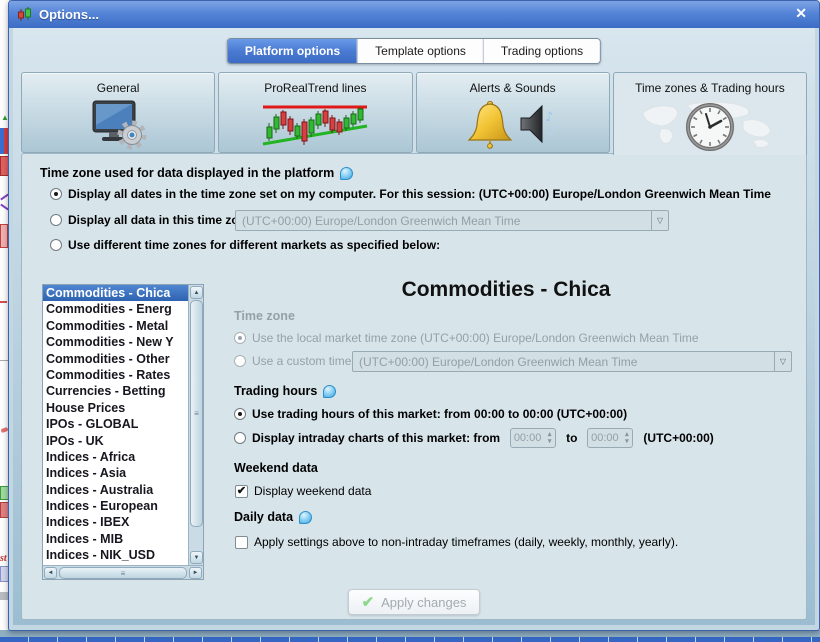  I want to click on tab-platform-options: Platform options, so click(292, 51).